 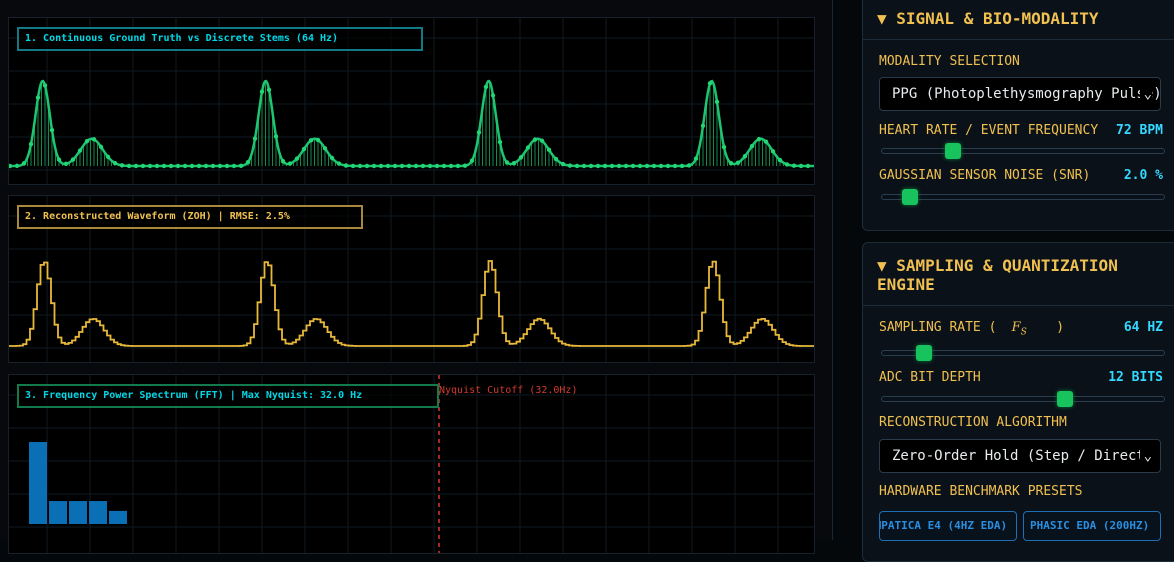 I want to click on ground-truth-line, so click(x=411, y=123).